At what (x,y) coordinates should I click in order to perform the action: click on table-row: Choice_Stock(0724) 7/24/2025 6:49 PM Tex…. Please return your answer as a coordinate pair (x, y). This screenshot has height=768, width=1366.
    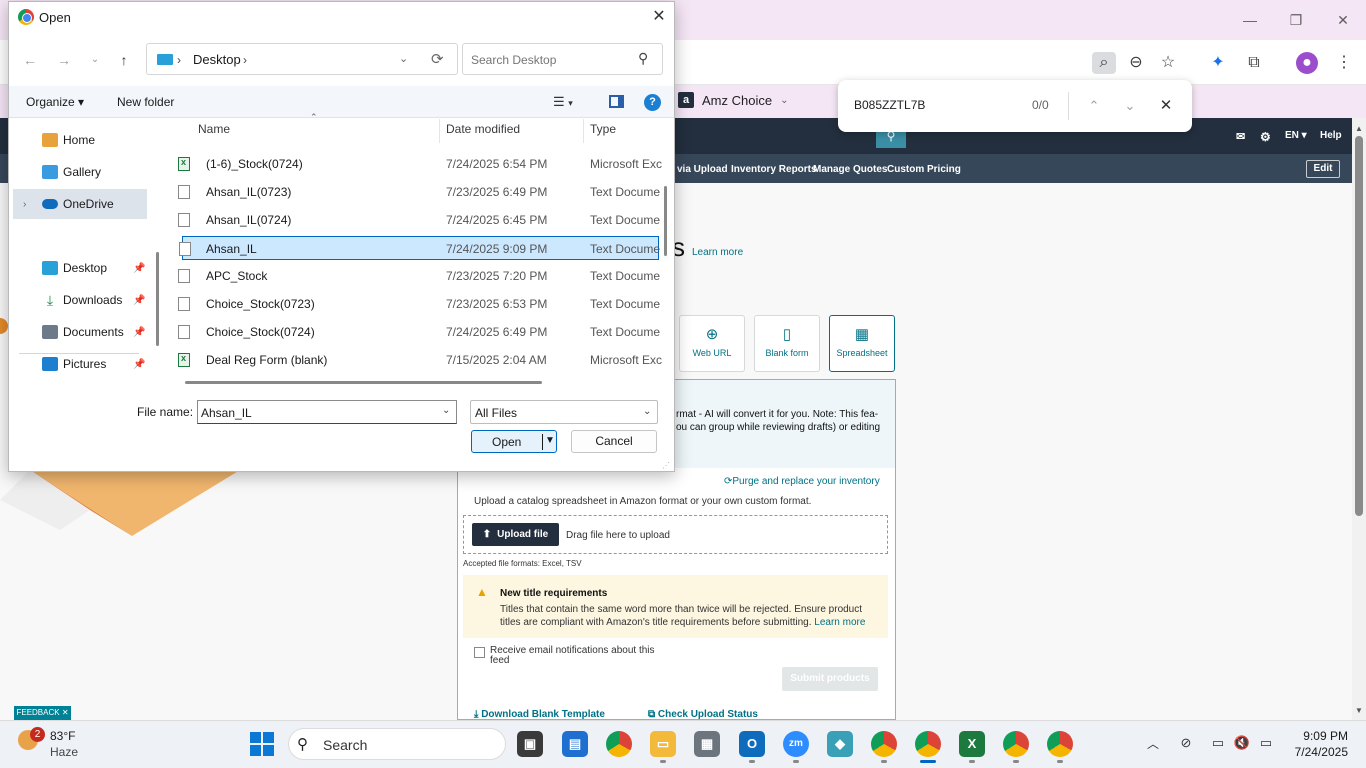
    Looking at the image, I should click on (417, 332).